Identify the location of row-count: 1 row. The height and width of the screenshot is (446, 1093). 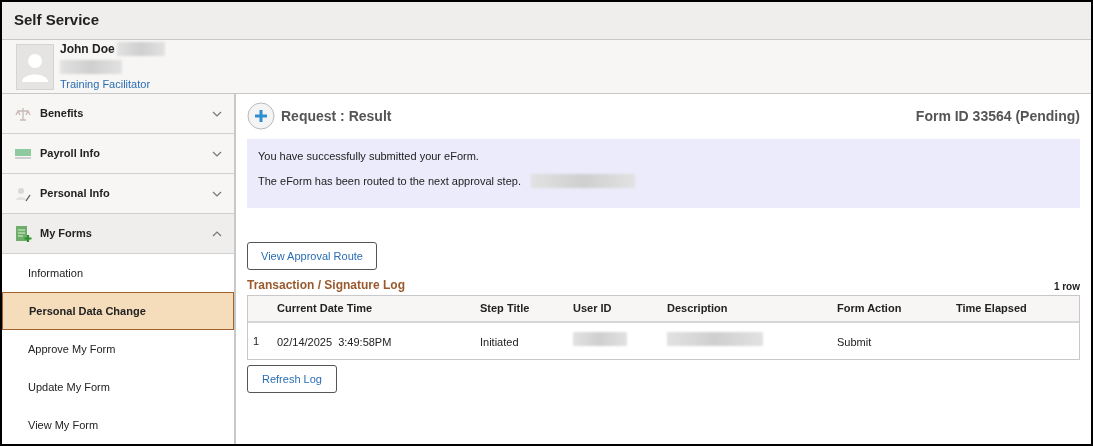
(1066, 287).